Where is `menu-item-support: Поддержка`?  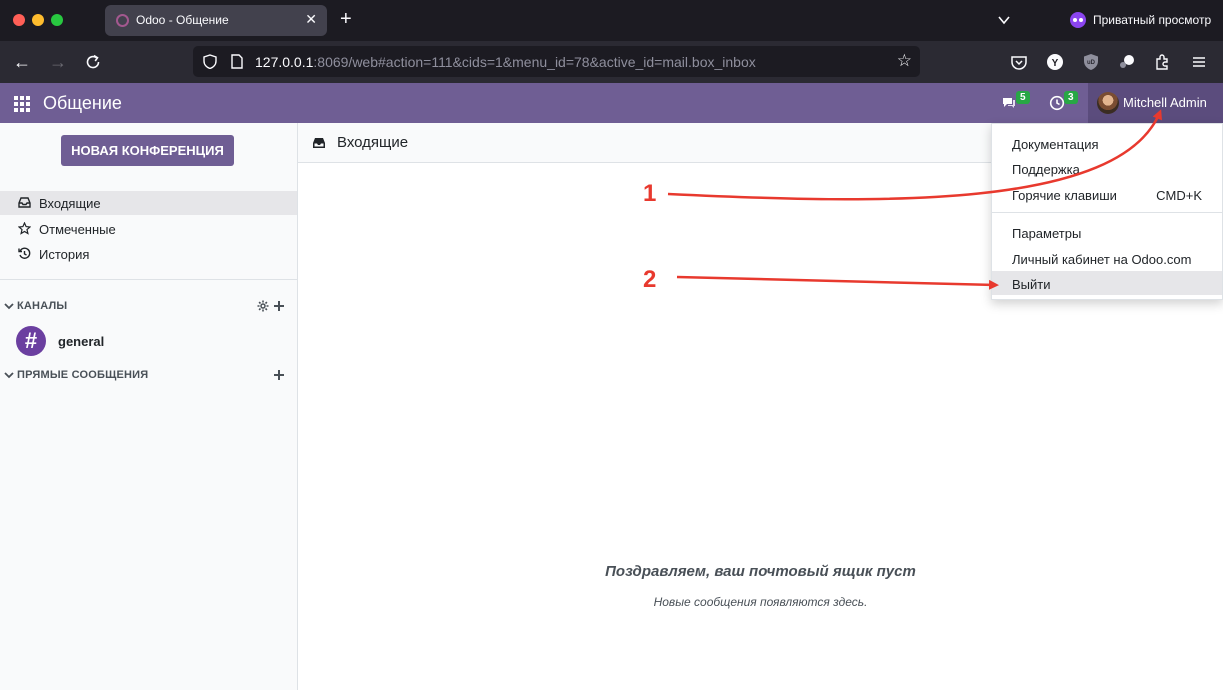 menu-item-support: Поддержка is located at coordinates (1107, 168).